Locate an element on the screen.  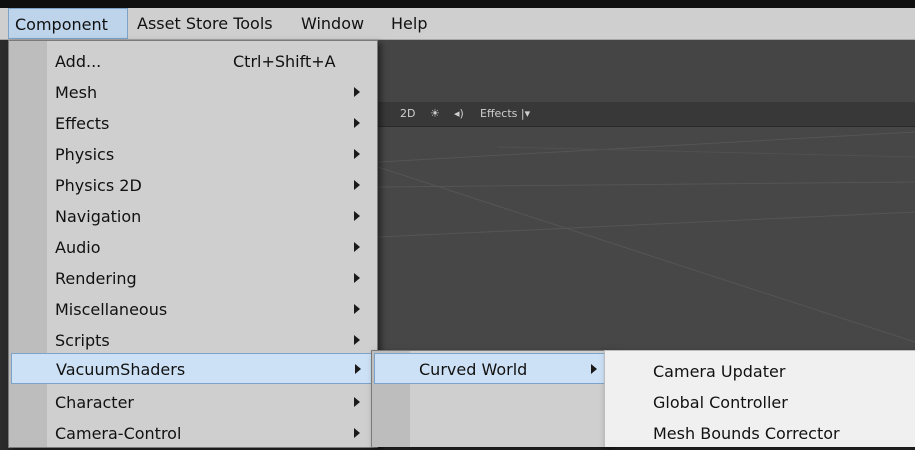
menu-item-label: VacuumShaders is located at coordinates (121, 369).